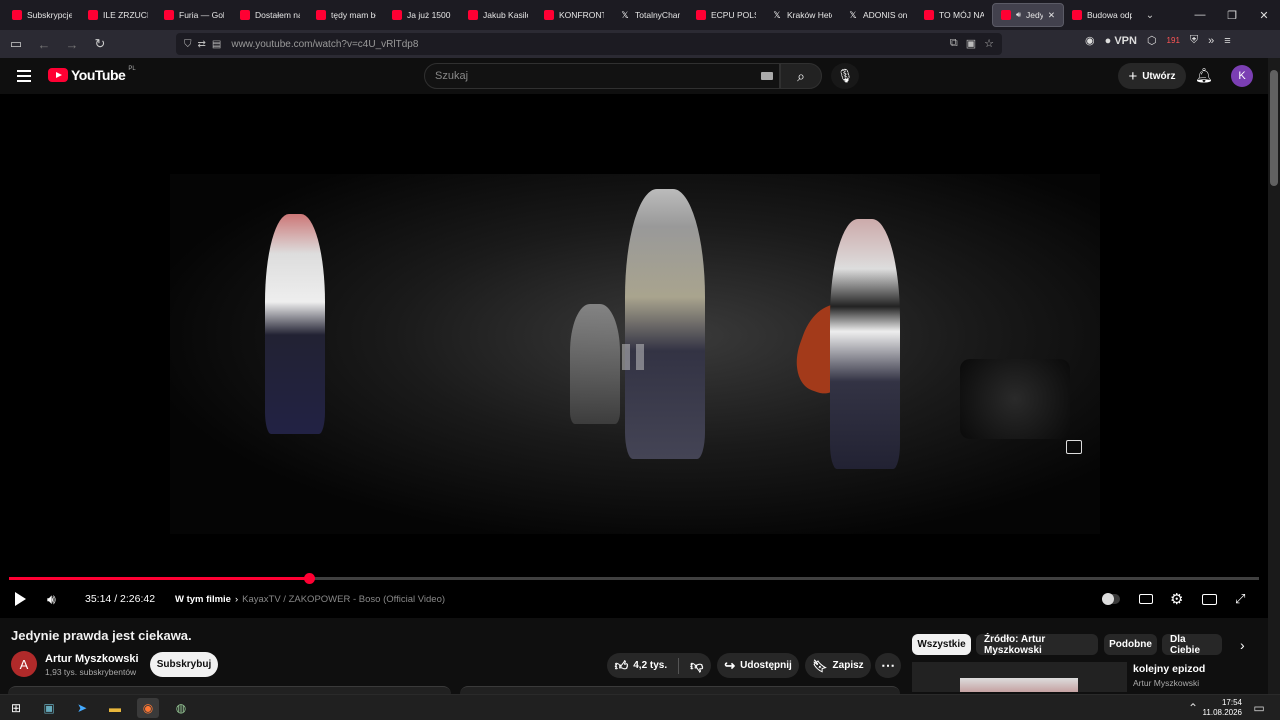 The height and width of the screenshot is (720, 1280). Describe the element at coordinates (1152, 40) in the screenshot. I see `puzzle-icon: ⬡` at that location.